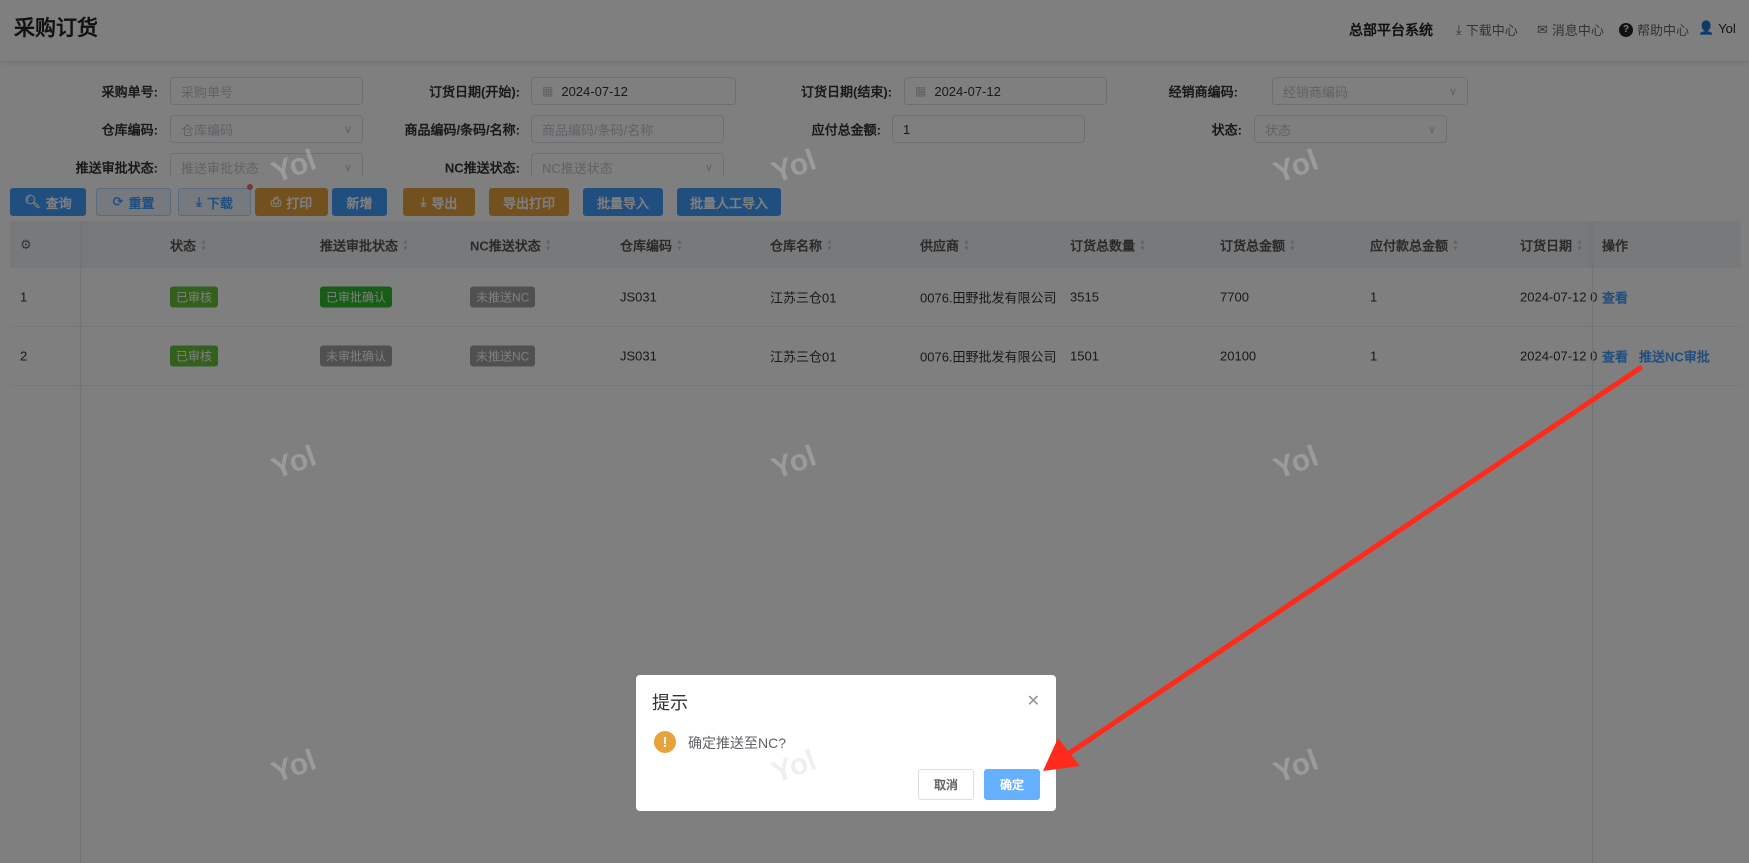 This screenshot has width=1749, height=863. I want to click on dialog-title: 提示, so click(670, 703).